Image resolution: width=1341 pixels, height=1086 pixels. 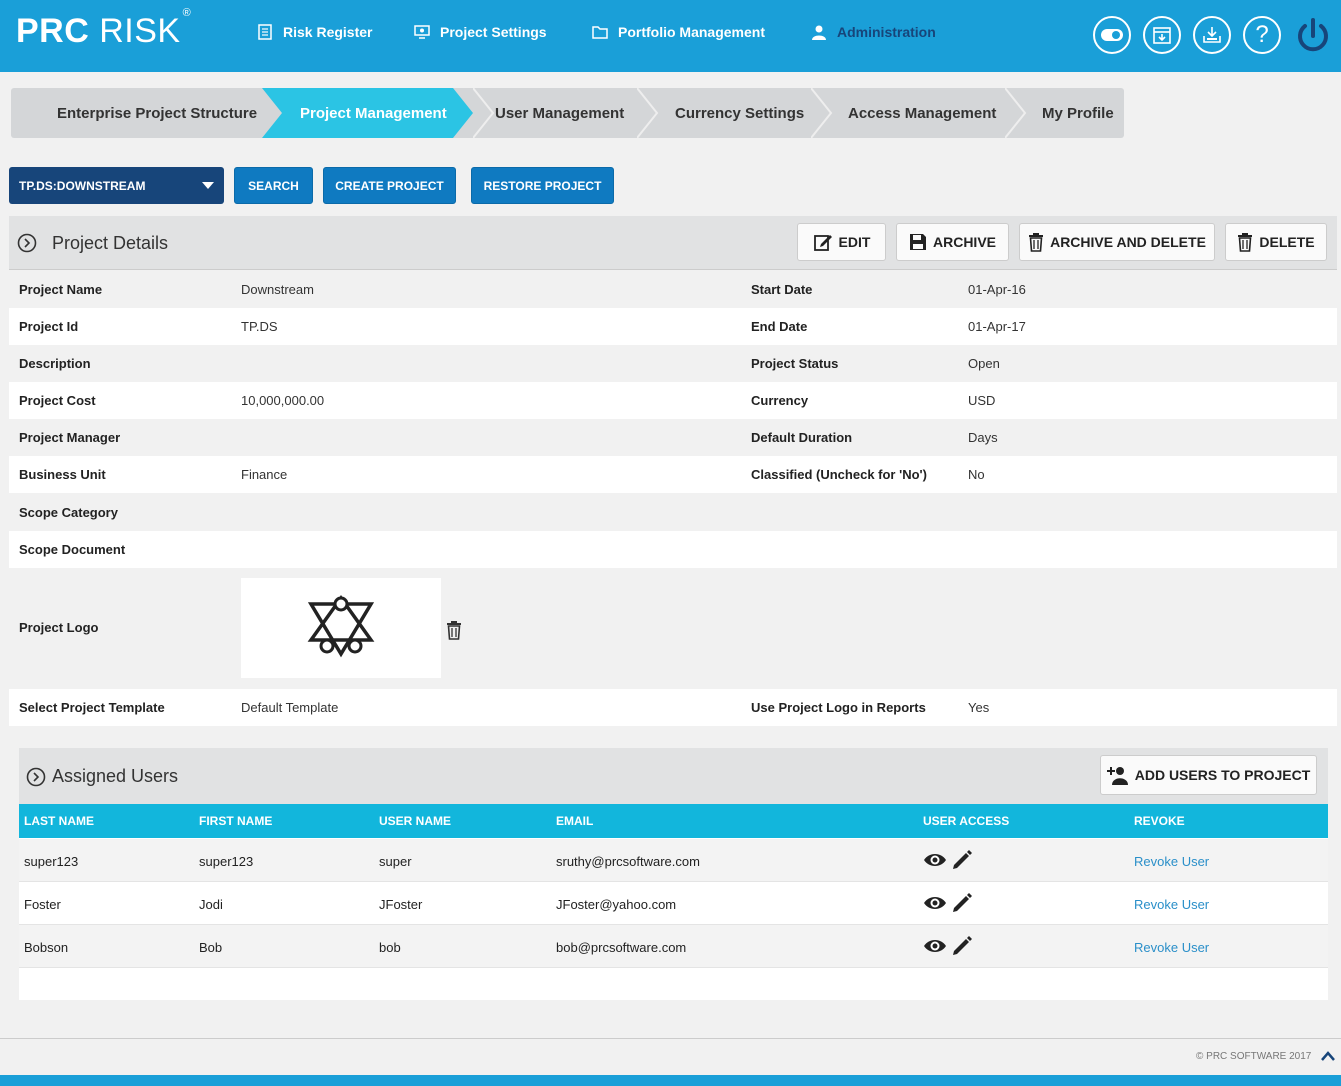 What do you see at coordinates (1276, 242) in the screenshot?
I see `delete-button: DELETE` at bounding box center [1276, 242].